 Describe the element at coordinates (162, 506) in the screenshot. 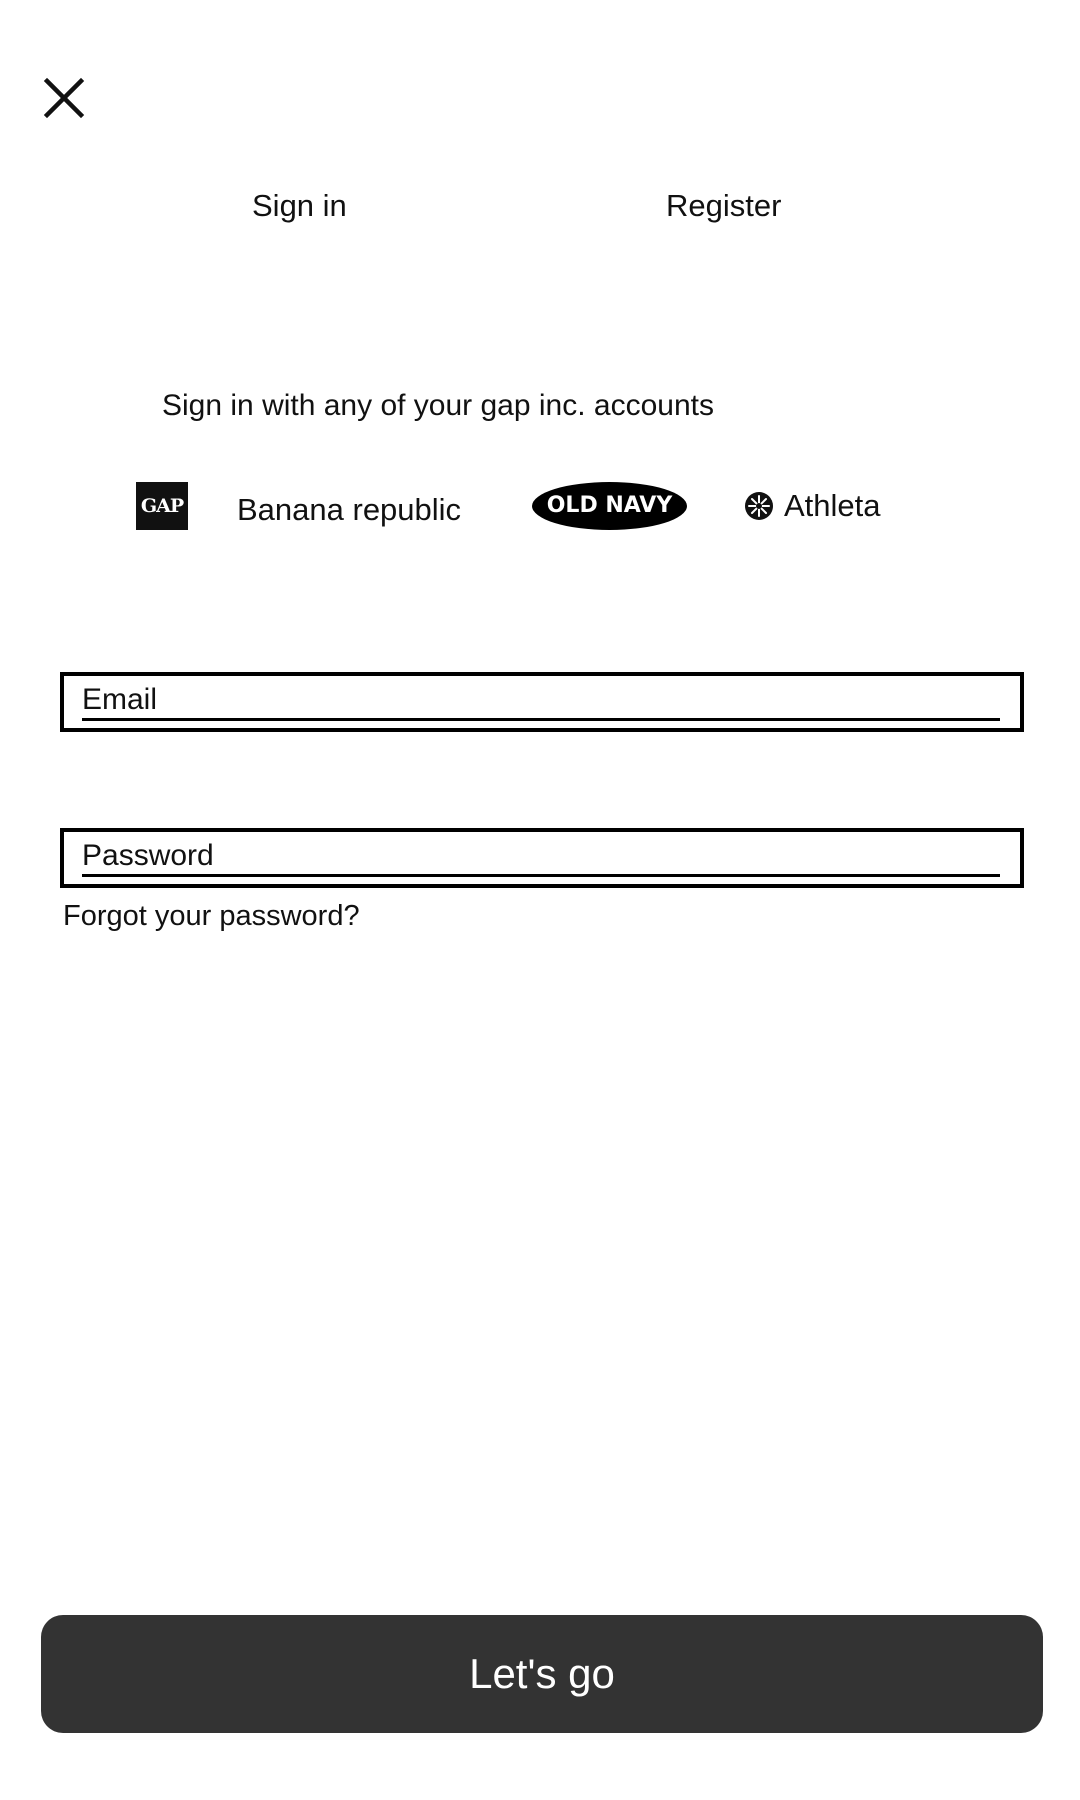

I see `gap-logo: GAP` at that location.